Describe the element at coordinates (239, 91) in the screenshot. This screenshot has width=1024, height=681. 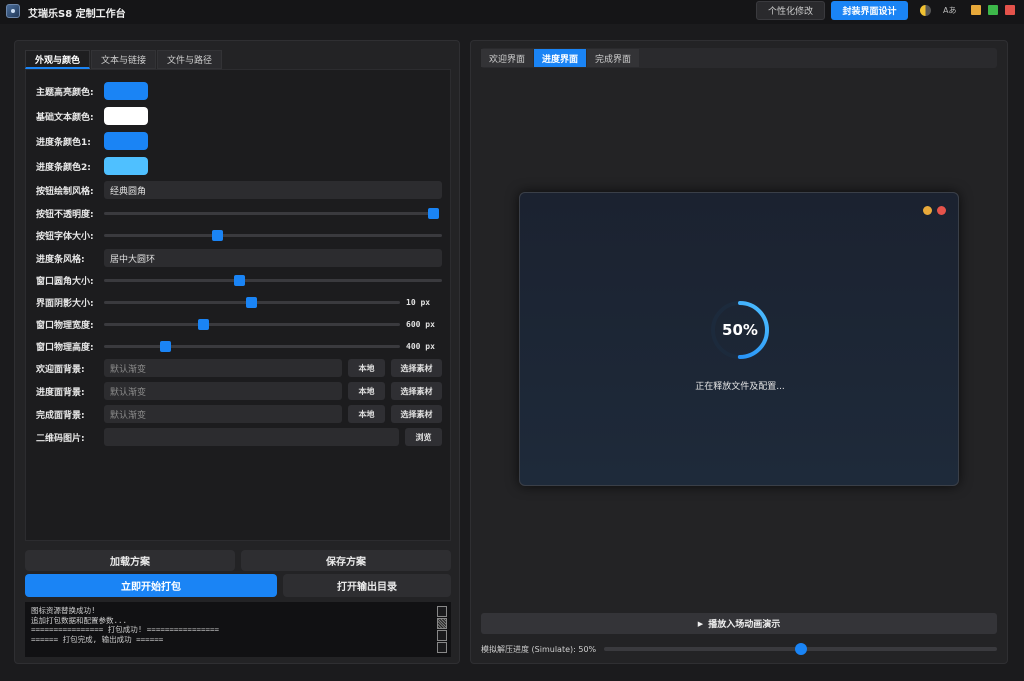
I see `theme-color-row: 主题高亮颜色:` at that location.